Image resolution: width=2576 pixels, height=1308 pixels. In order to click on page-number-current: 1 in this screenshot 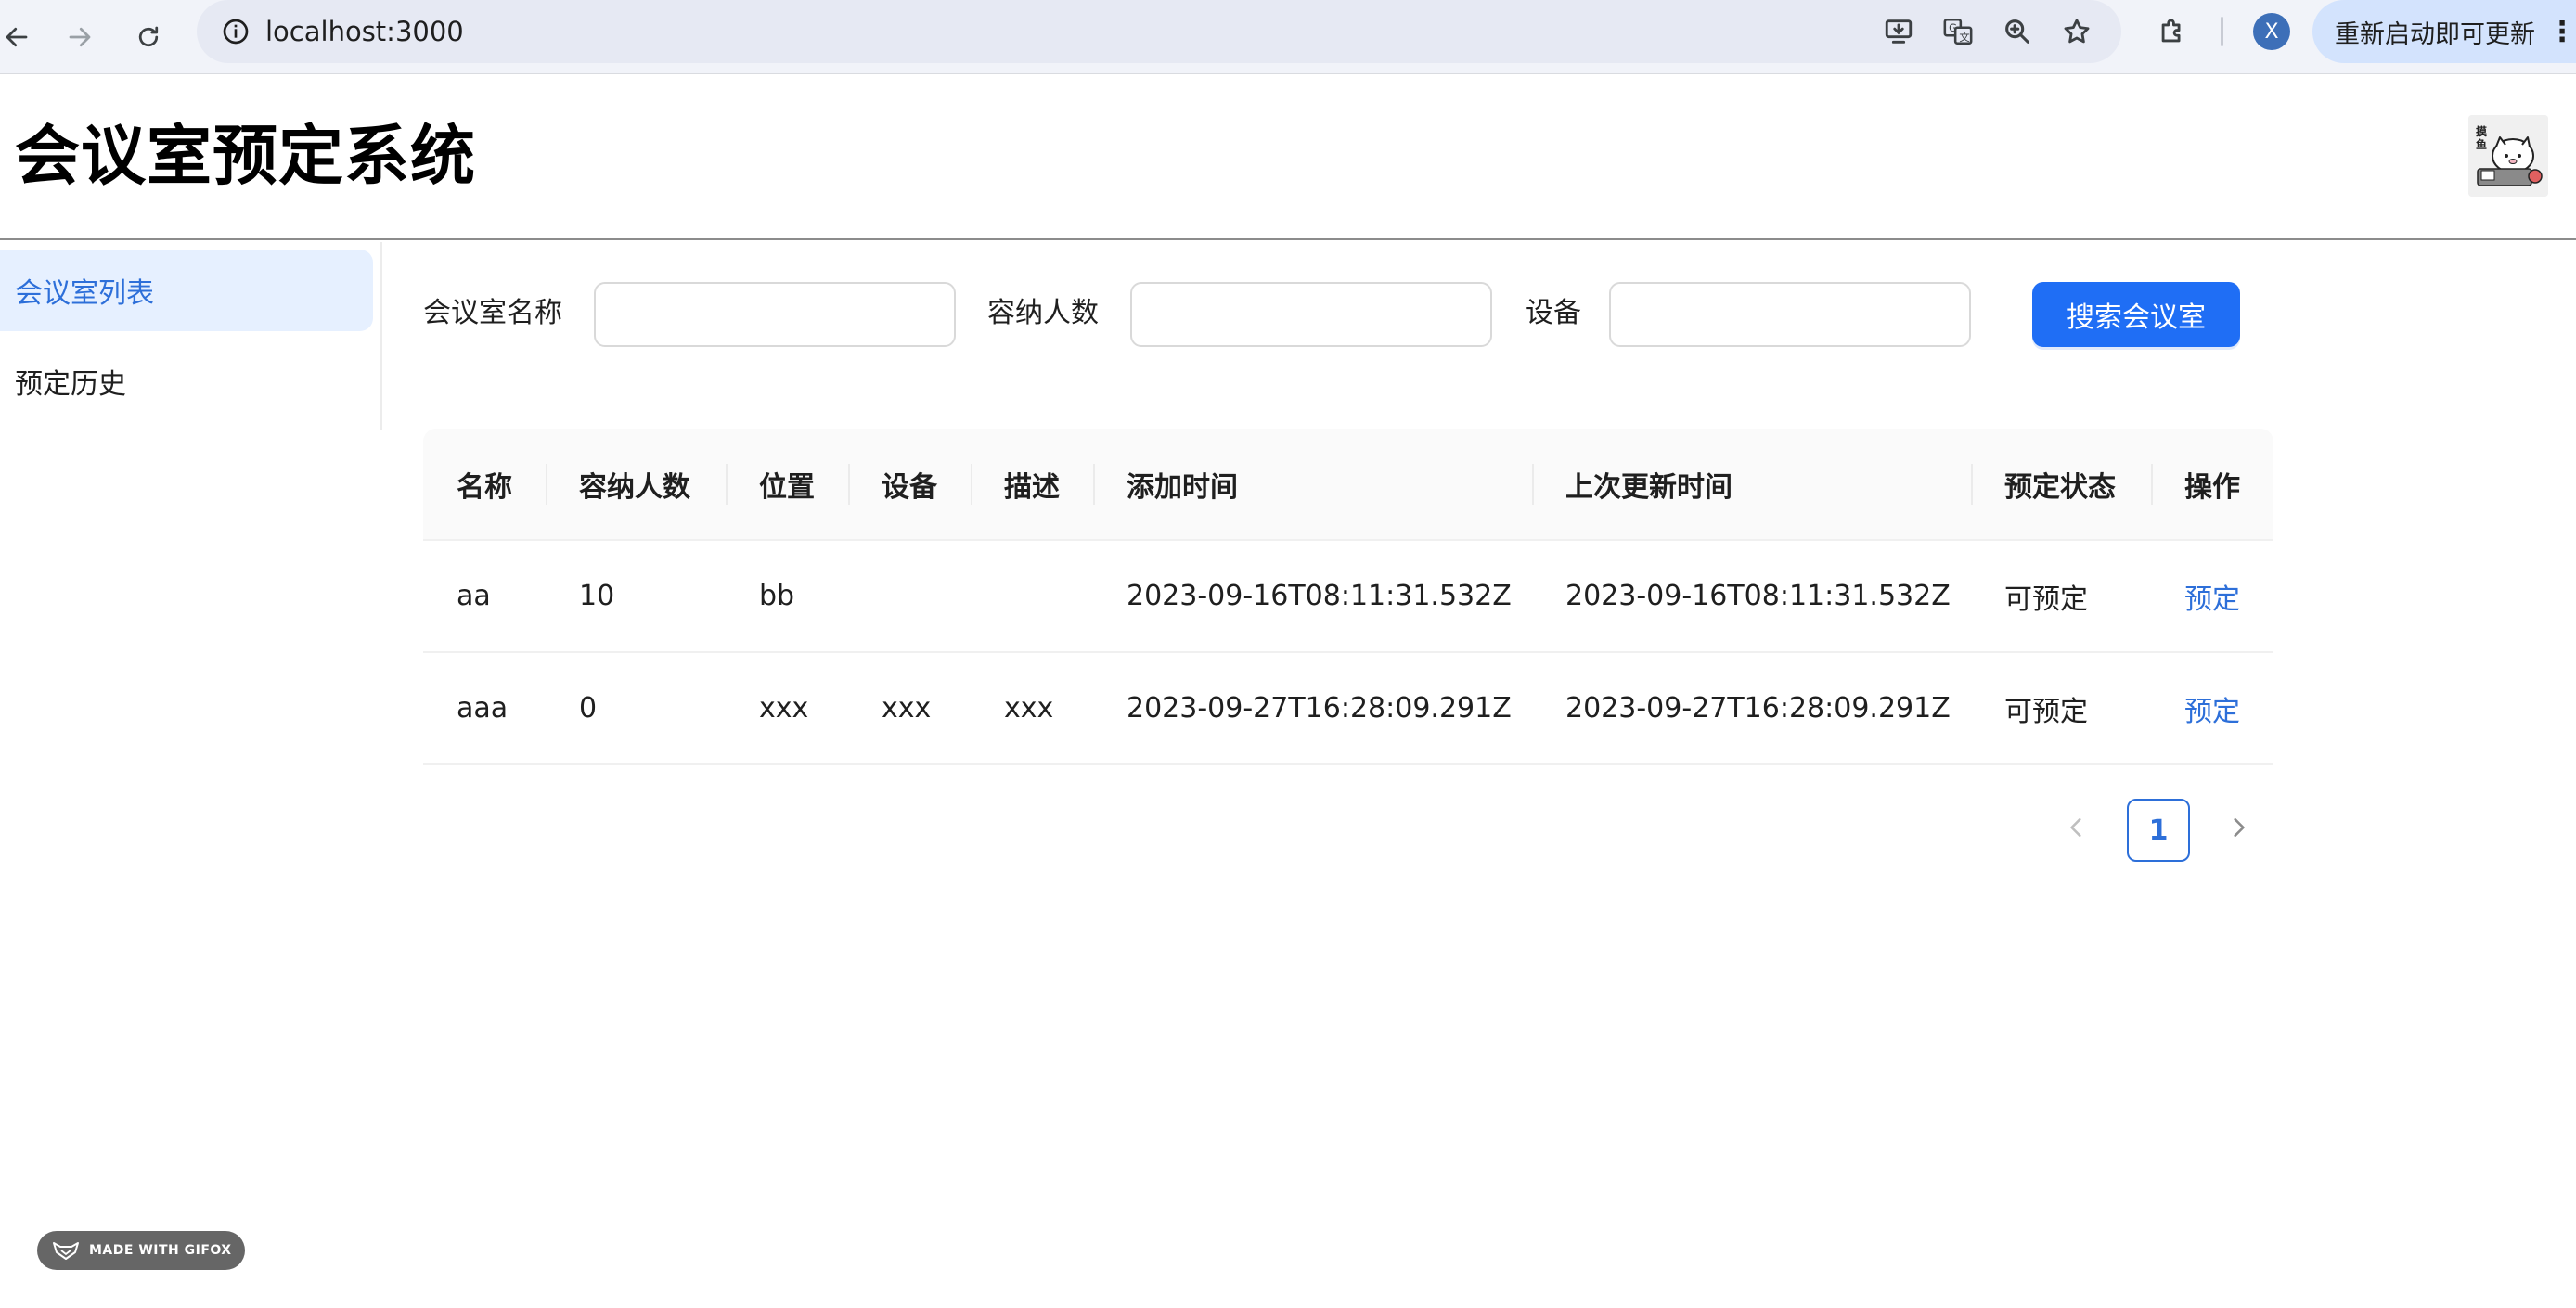, I will do `click(2158, 830)`.